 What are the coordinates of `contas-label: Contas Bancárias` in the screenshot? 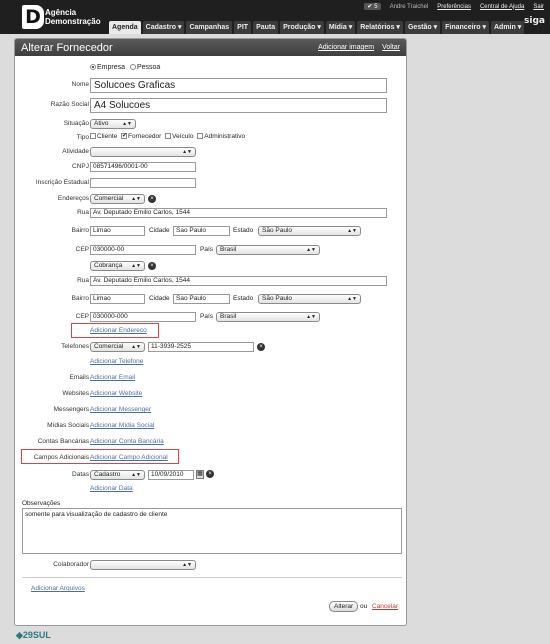 It's located at (63, 441).